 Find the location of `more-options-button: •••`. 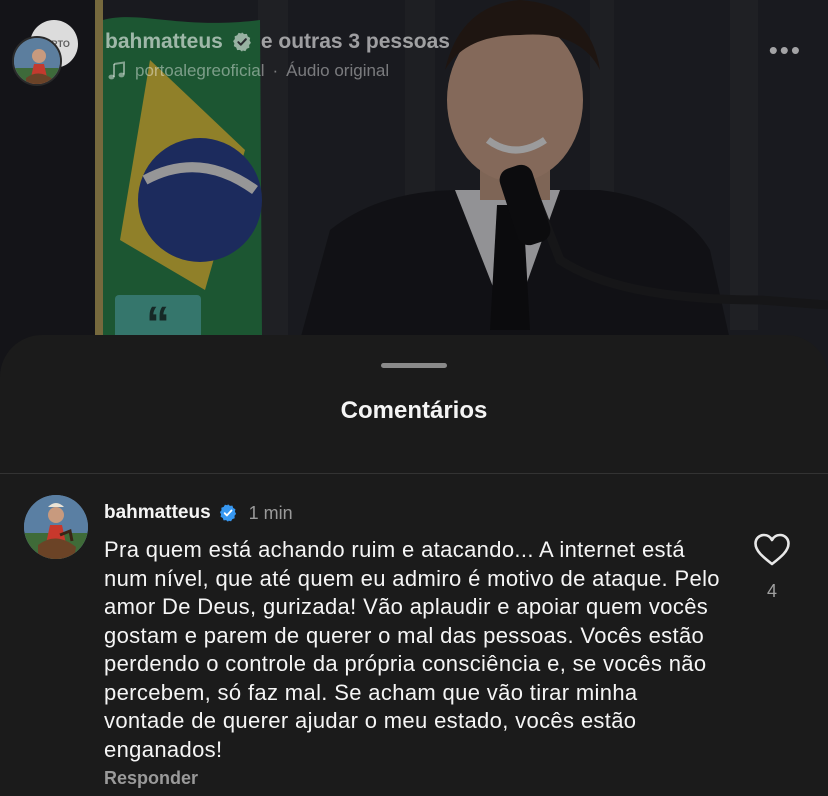

more-options-button: ••• is located at coordinates (785, 50).